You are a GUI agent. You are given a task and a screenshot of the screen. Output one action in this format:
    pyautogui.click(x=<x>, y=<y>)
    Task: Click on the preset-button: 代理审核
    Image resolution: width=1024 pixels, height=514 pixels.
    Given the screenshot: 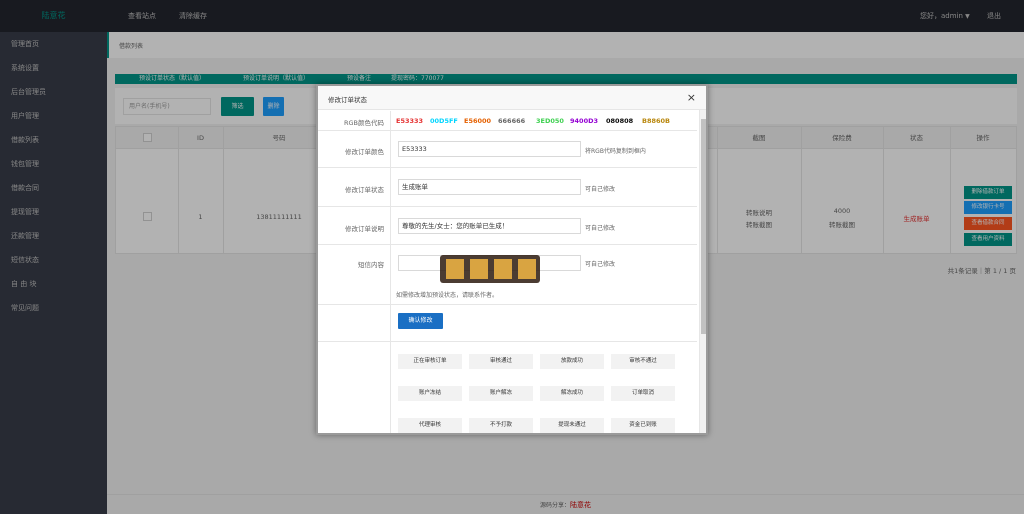 What is the action you would take?
    pyautogui.click(x=430, y=425)
    